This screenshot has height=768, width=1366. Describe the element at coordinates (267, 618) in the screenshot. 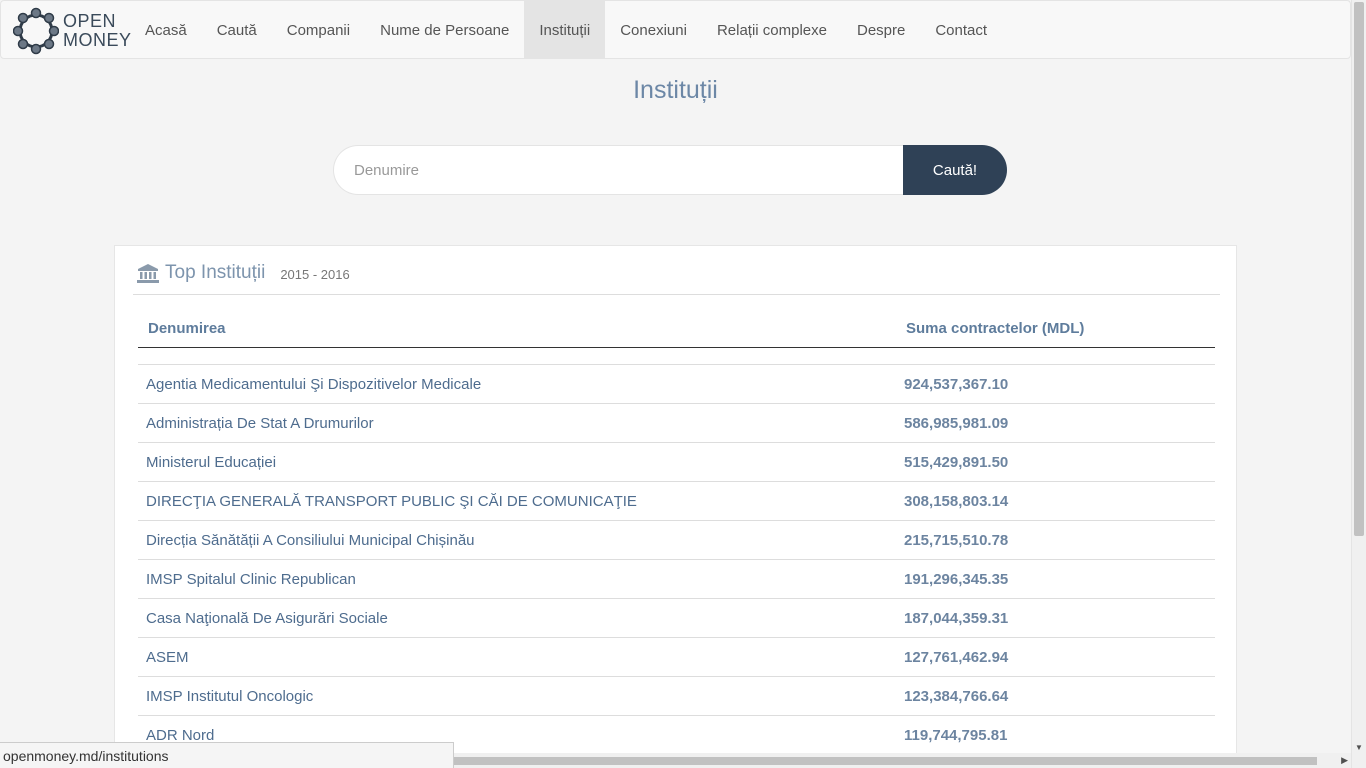

I see `institution-link: Casa Naţională De Asigurări Sociale` at that location.